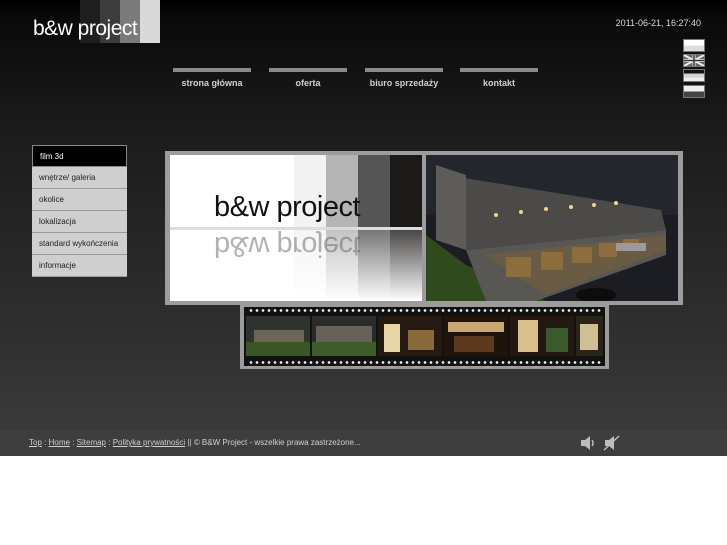 Image resolution: width=727 pixels, height=545 pixels. I want to click on gallery-logo-text: b&w project, so click(287, 207).